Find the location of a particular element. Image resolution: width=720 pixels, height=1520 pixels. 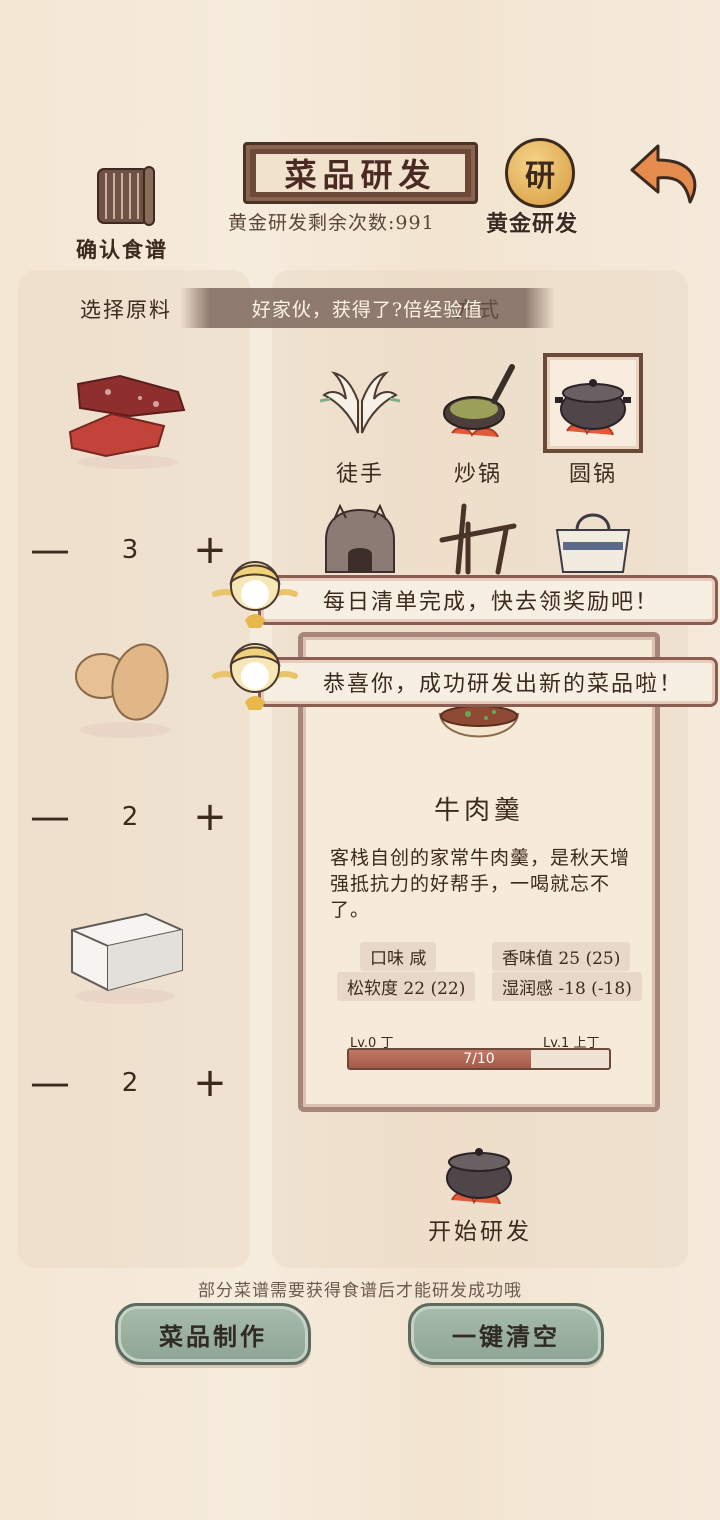

tofu-icon is located at coordinates (125, 955).